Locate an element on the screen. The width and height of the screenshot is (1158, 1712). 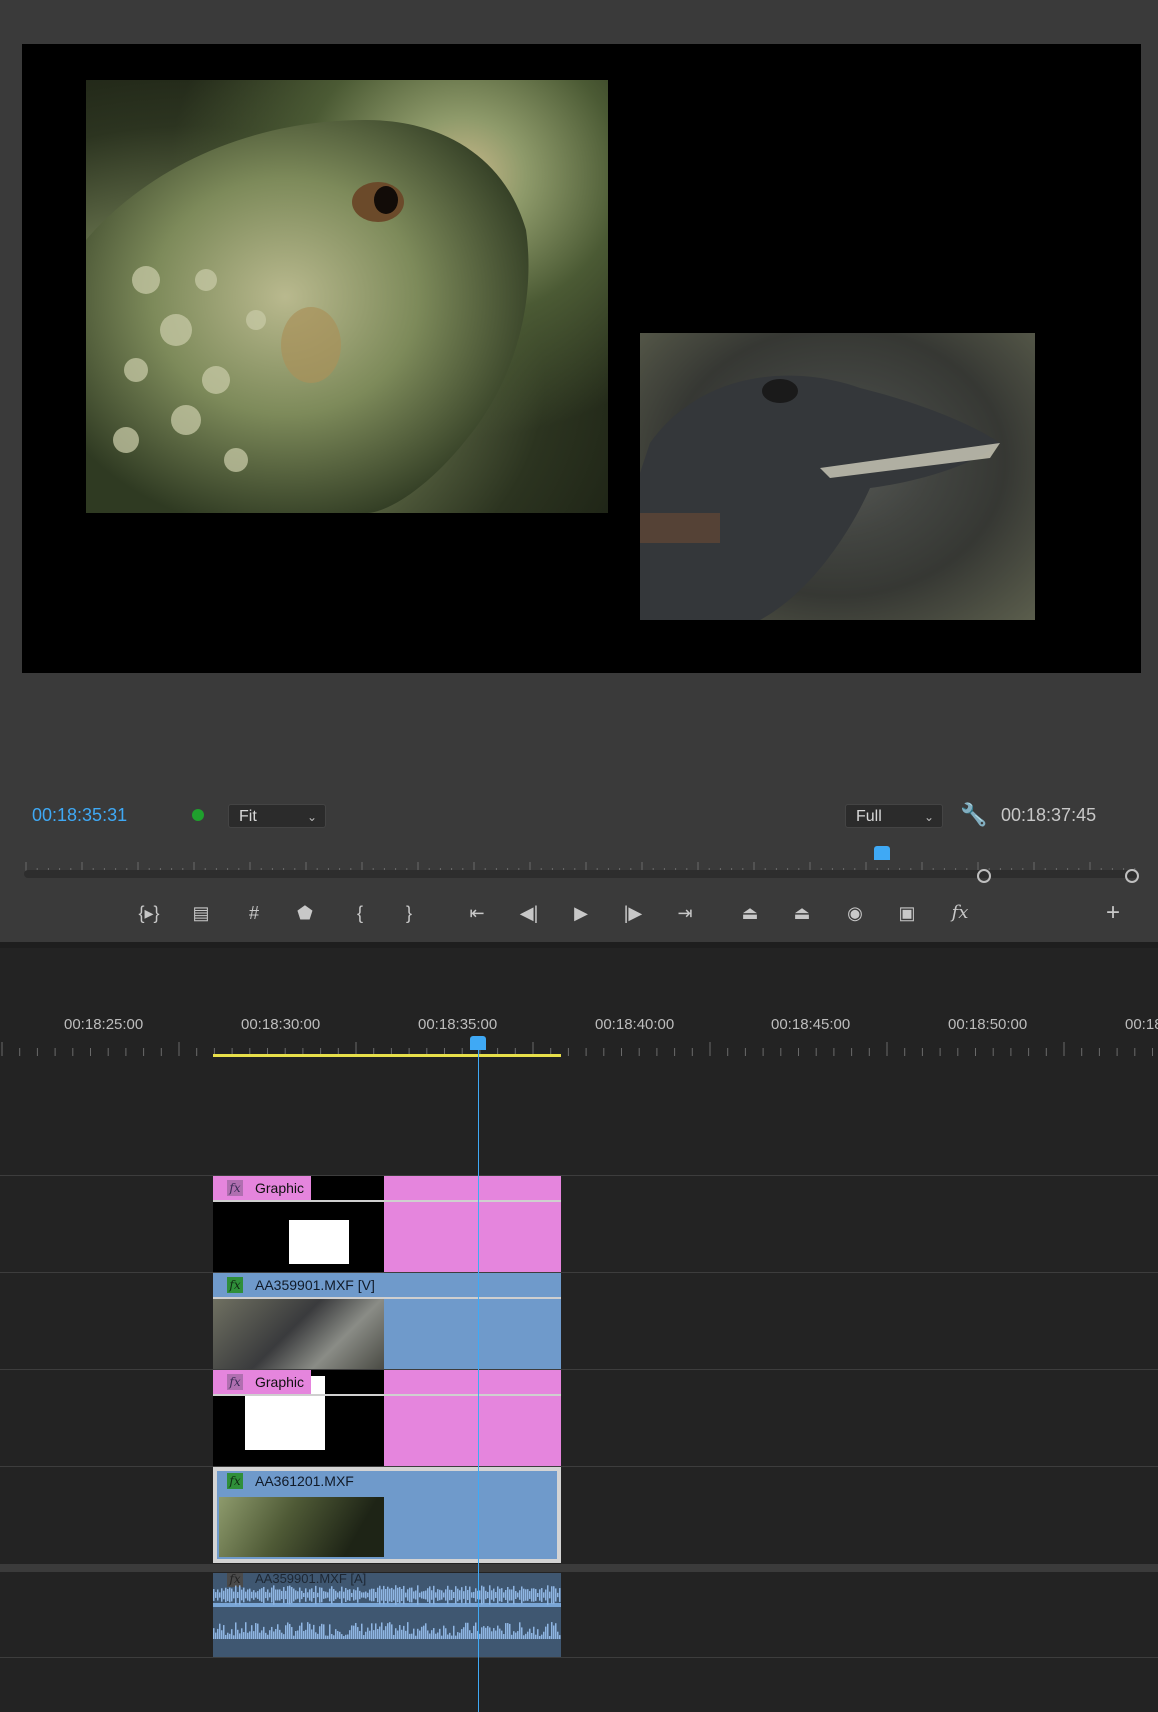
fx-button: fx is located at coordinates (960, 913).